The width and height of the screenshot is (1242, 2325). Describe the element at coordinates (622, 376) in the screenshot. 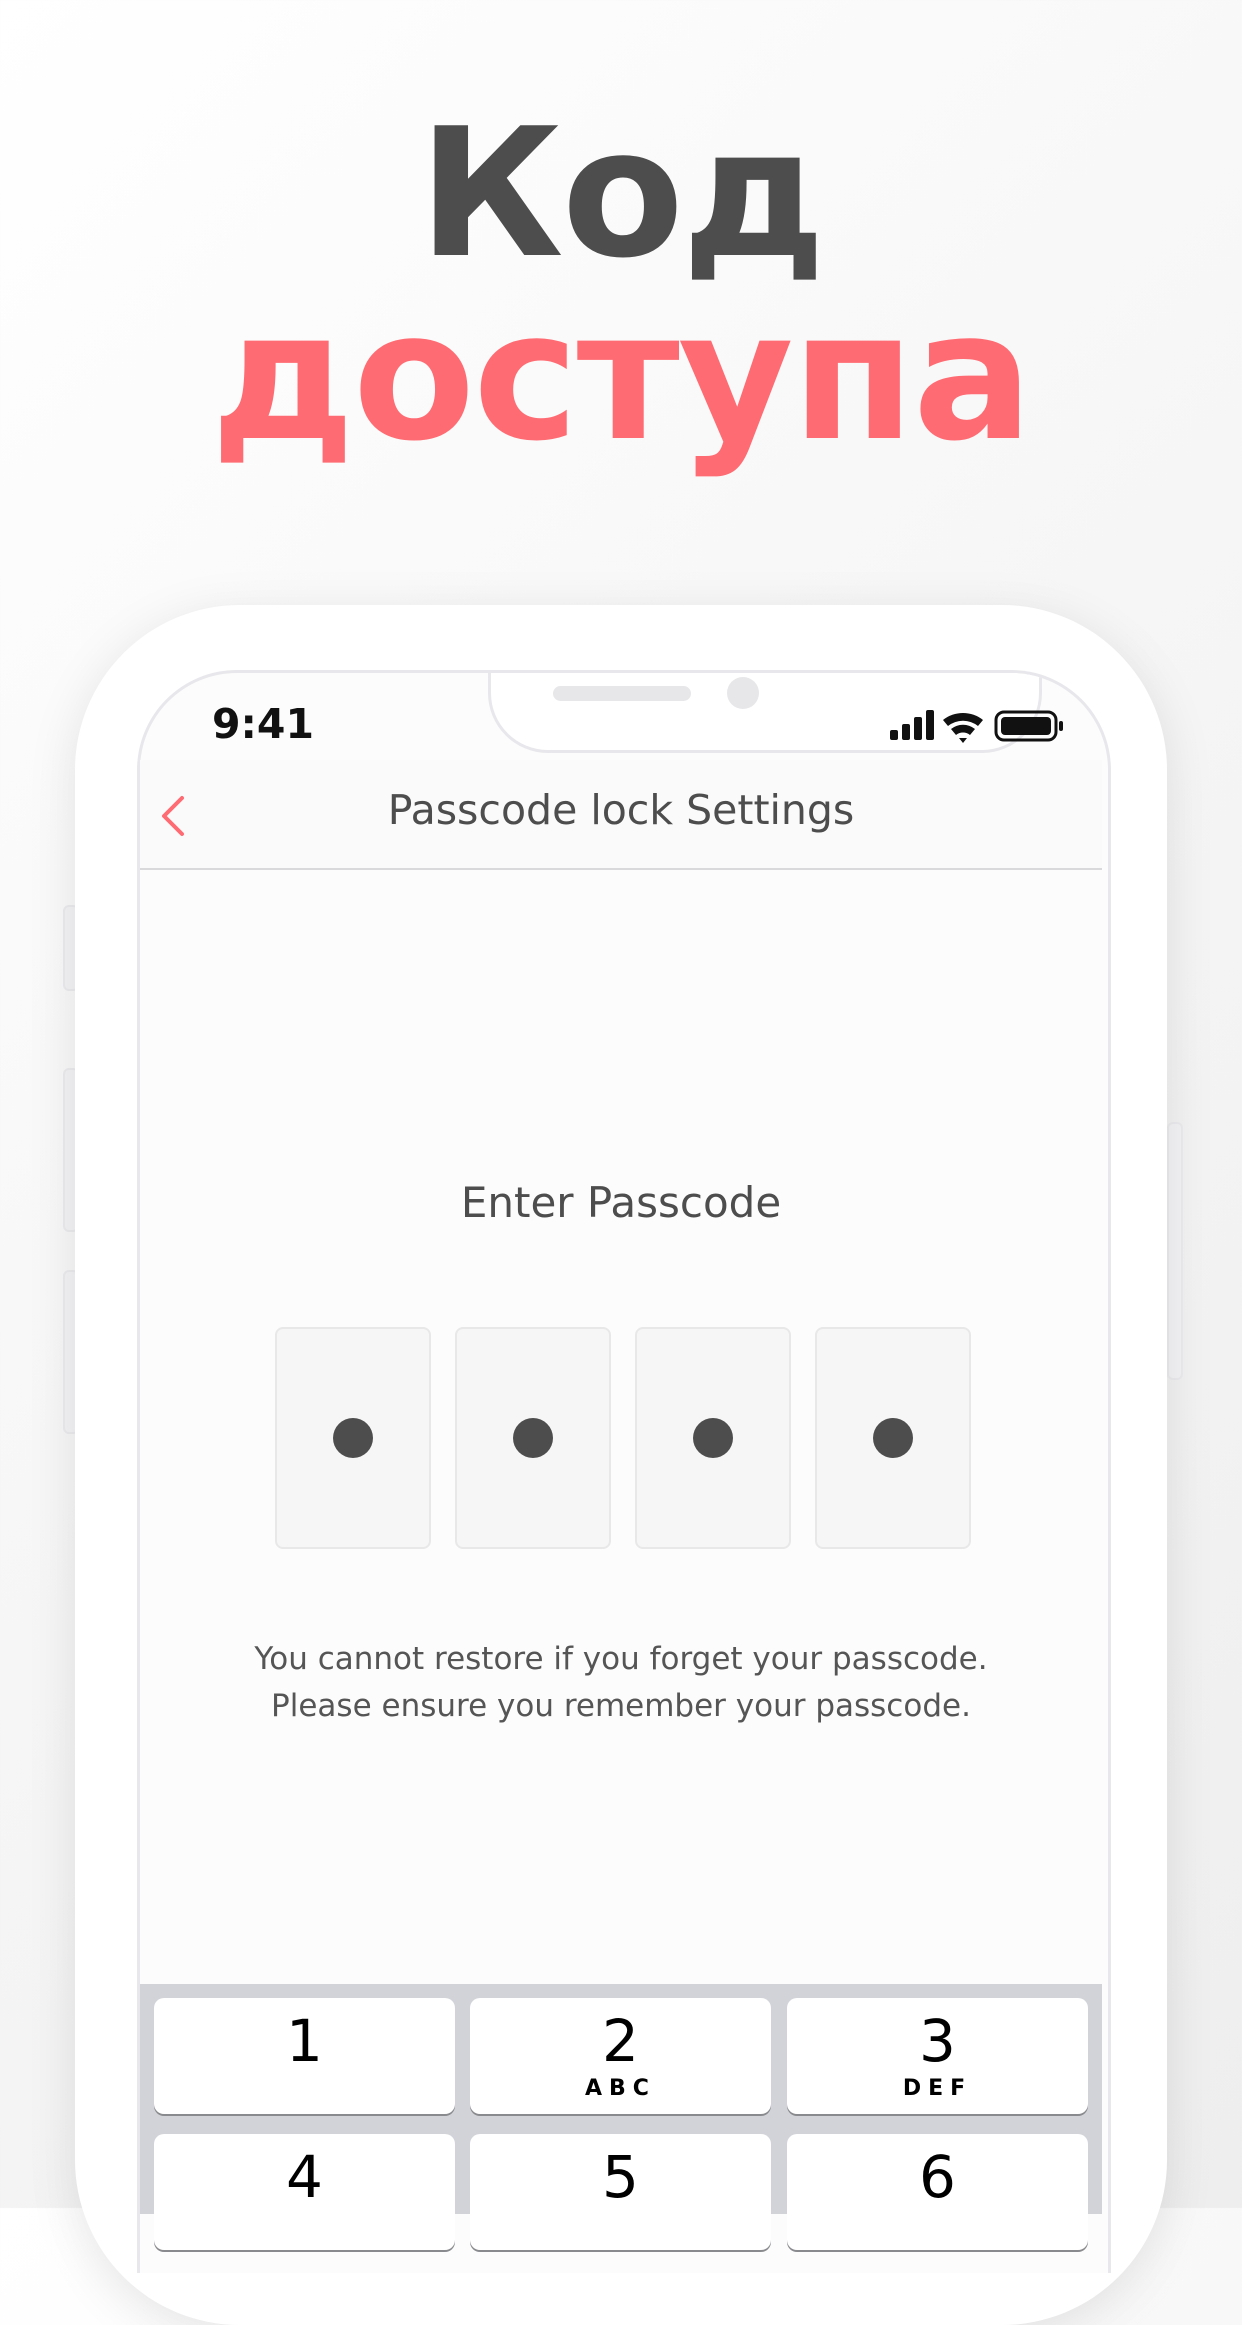

I see `promo-headline-line2: доступа` at that location.